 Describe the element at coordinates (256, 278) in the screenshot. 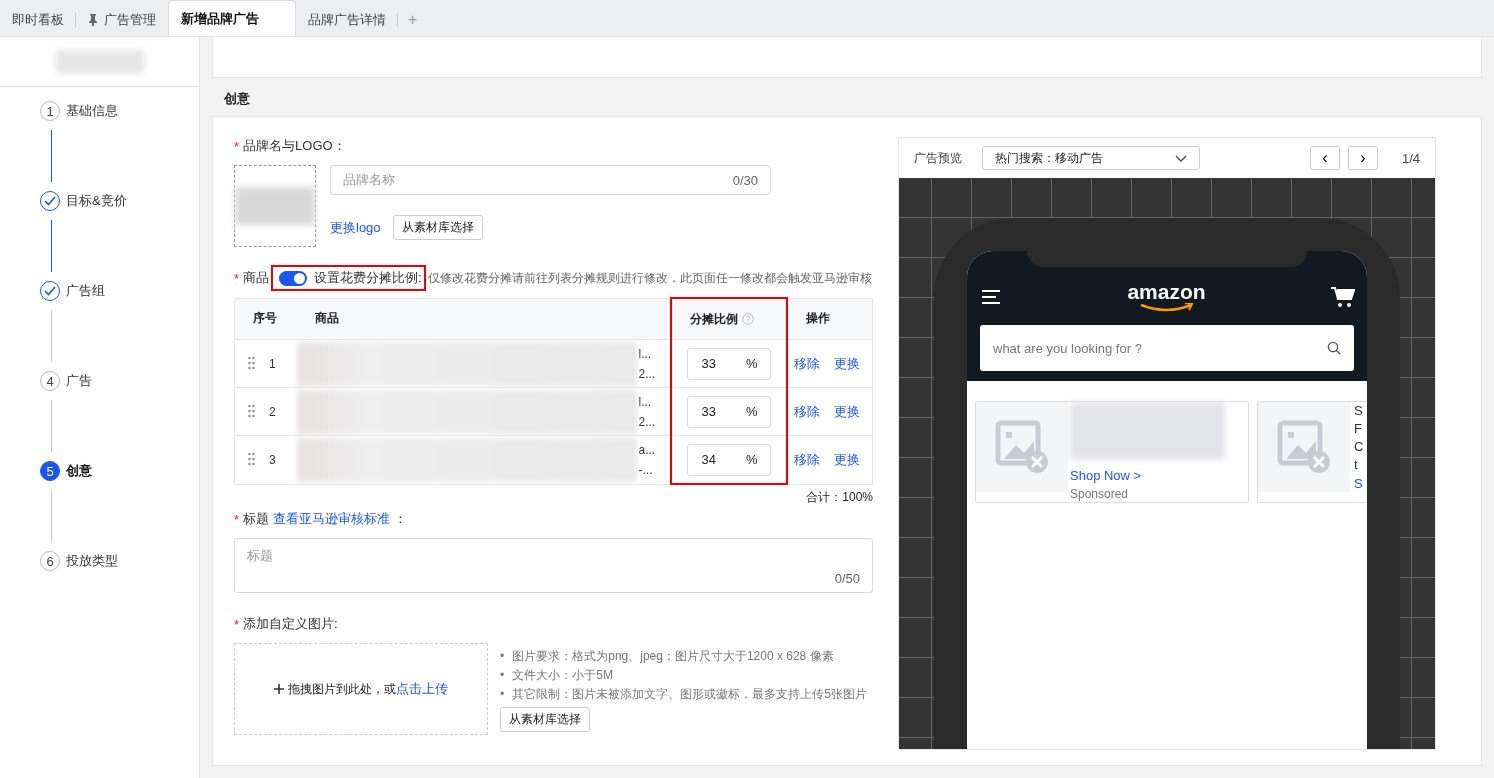

I see `field-label: 商品` at that location.